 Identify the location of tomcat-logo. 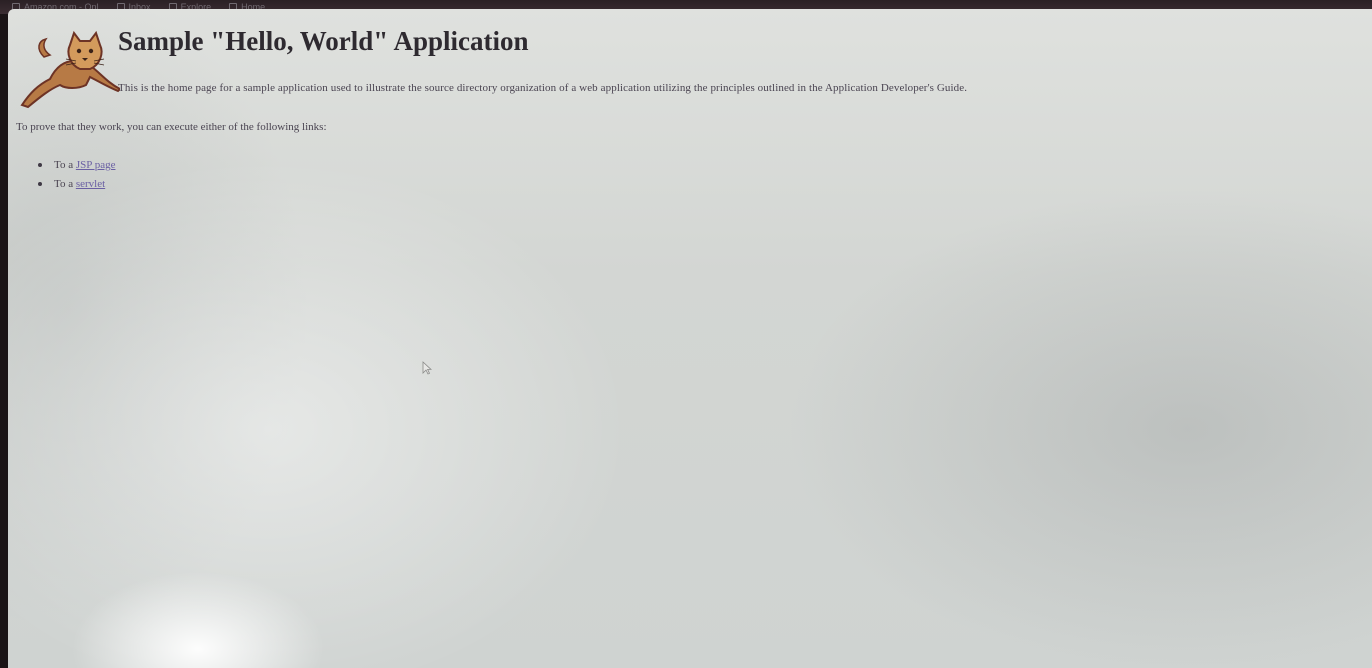
(70, 69).